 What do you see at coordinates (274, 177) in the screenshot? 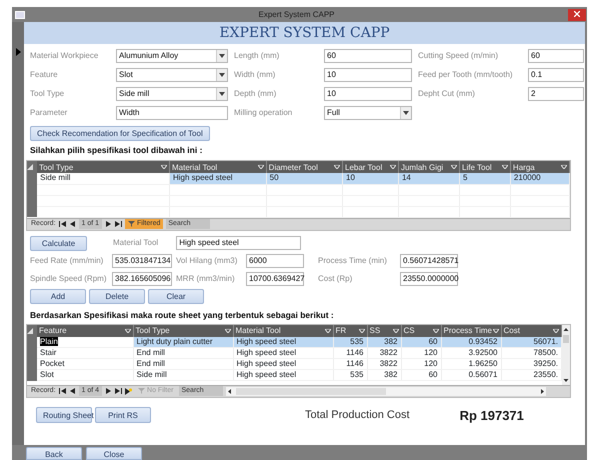
I see `table-cell: 50` at bounding box center [274, 177].